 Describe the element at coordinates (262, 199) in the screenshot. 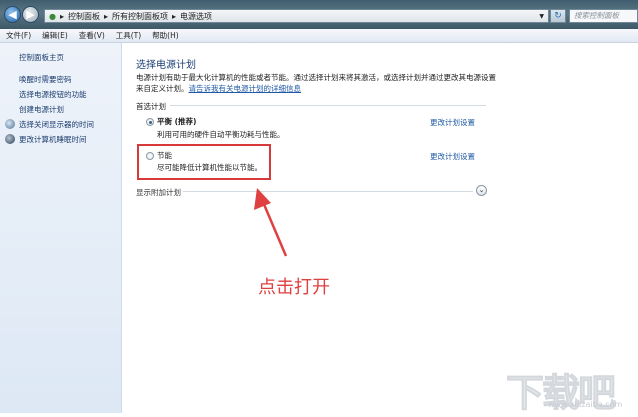

I see `arrow-head` at that location.